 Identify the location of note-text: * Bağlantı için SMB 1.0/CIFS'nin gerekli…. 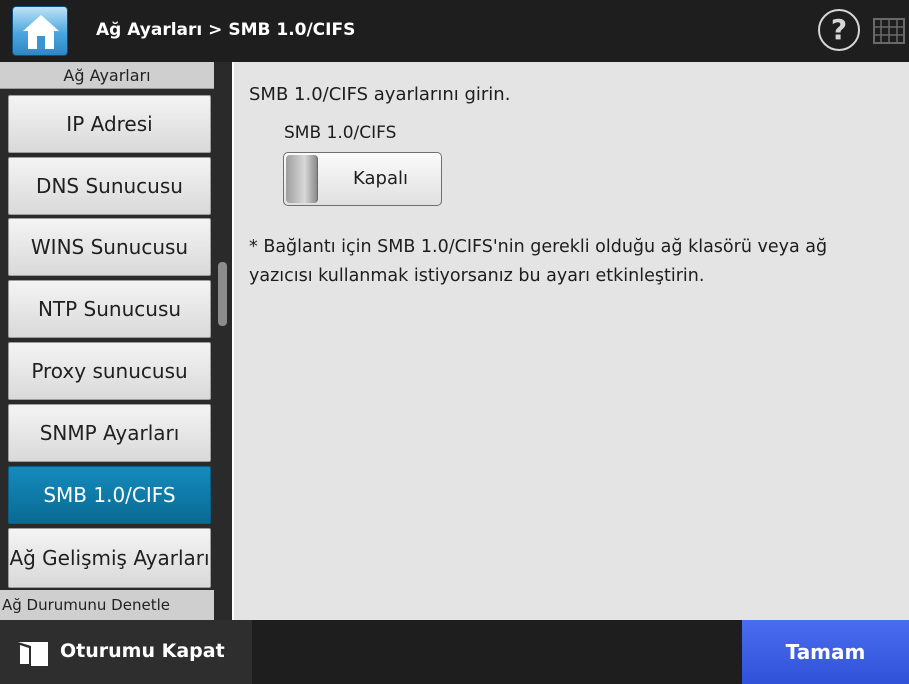
(538, 261).